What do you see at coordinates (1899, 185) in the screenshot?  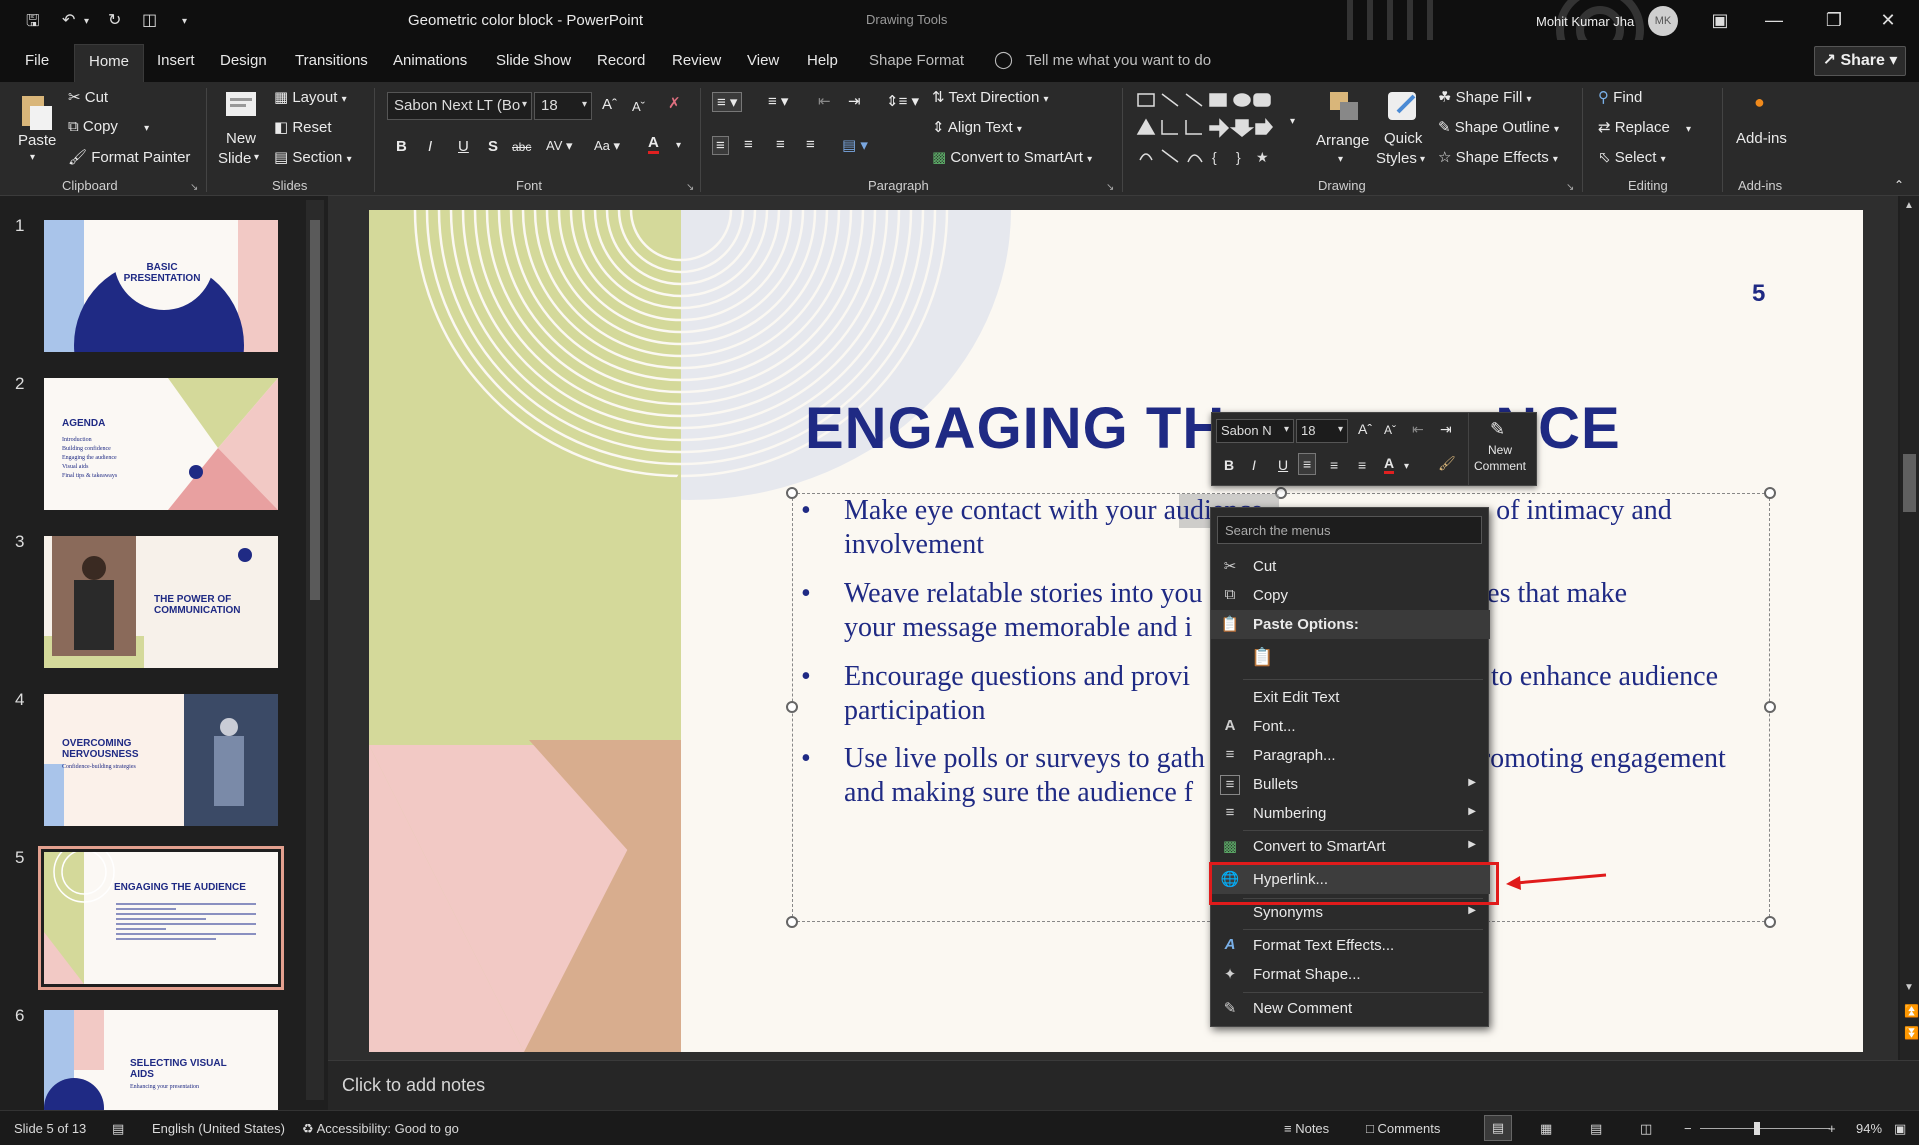 I see `collapse-ribbon-icon: ⌃` at bounding box center [1899, 185].